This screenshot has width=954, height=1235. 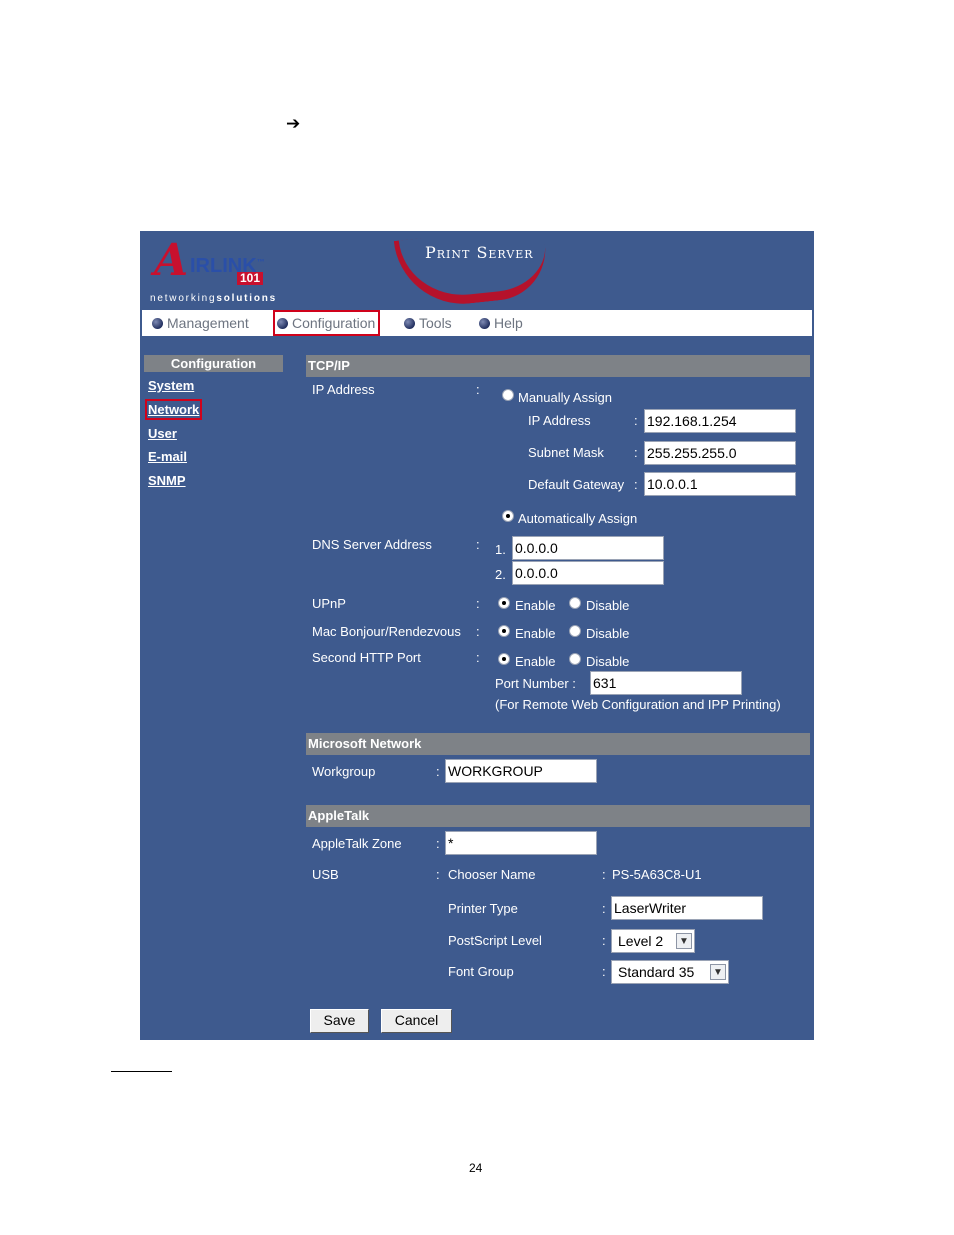 What do you see at coordinates (566, 452) in the screenshot?
I see `subnet-mask-label: Subnet Mask` at bounding box center [566, 452].